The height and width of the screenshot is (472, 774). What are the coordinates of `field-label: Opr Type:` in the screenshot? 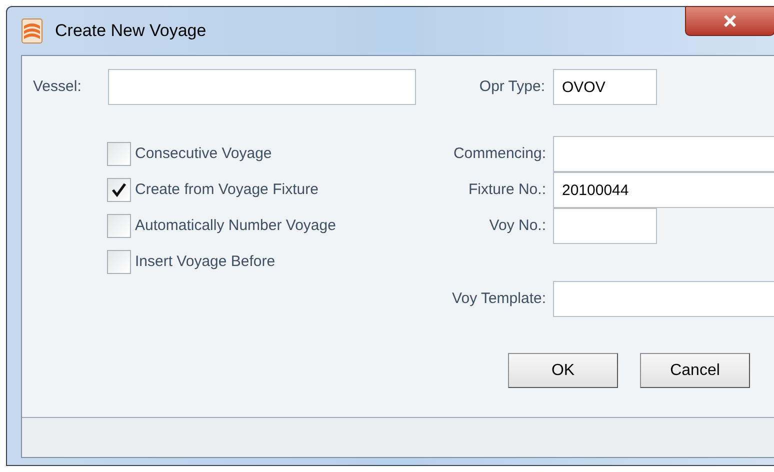 It's located at (512, 86).